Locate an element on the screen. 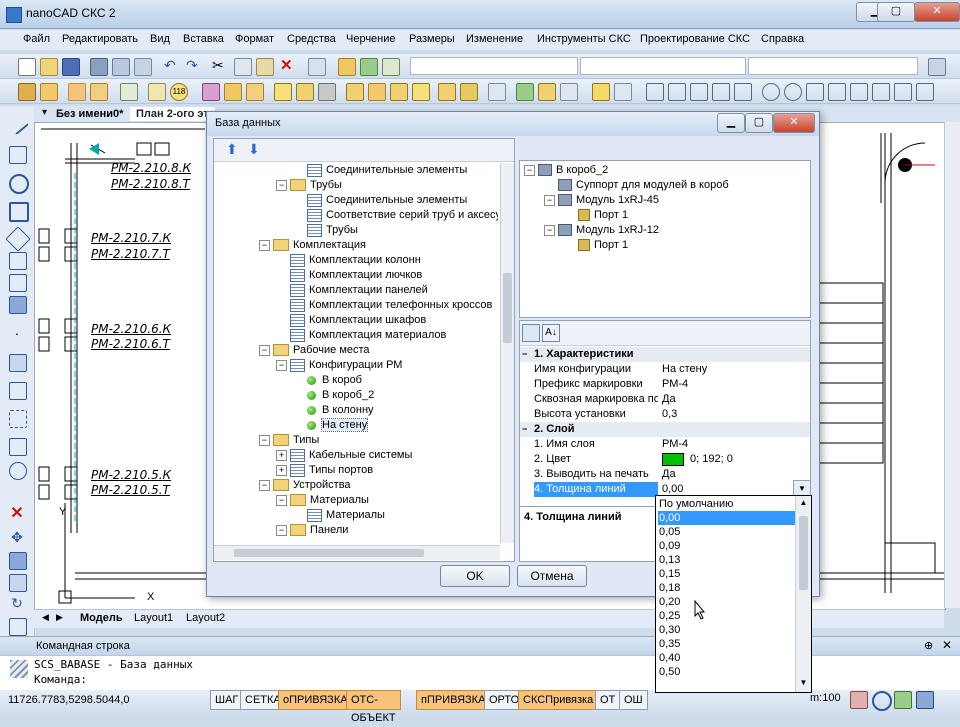 This screenshot has height=727, width=960. tree-item: − В короб_2 is located at coordinates (566, 170).